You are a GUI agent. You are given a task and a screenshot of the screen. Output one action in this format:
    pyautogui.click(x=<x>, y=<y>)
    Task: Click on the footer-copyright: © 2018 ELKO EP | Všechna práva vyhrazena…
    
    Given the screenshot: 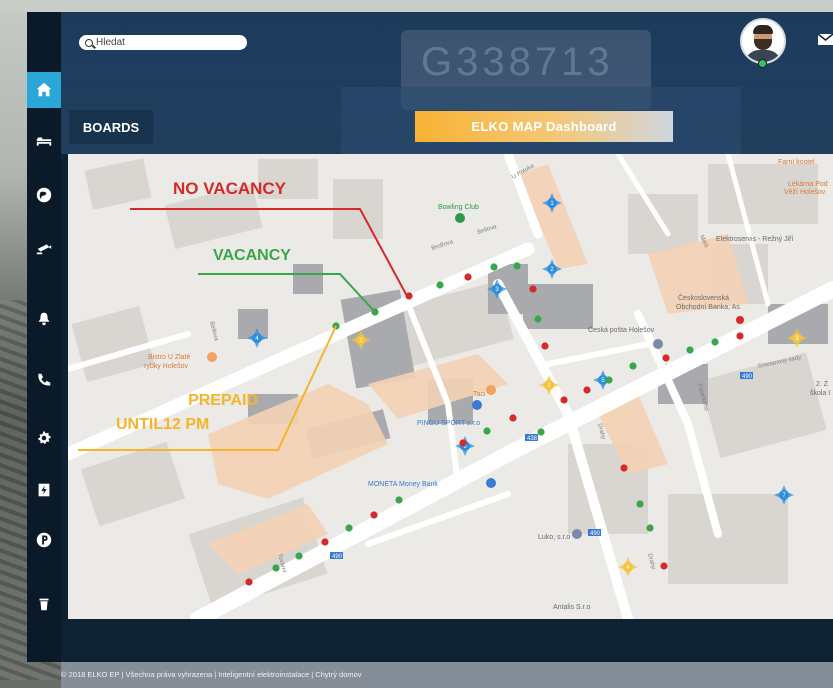 What is the action you would take?
    pyautogui.click(x=211, y=674)
    